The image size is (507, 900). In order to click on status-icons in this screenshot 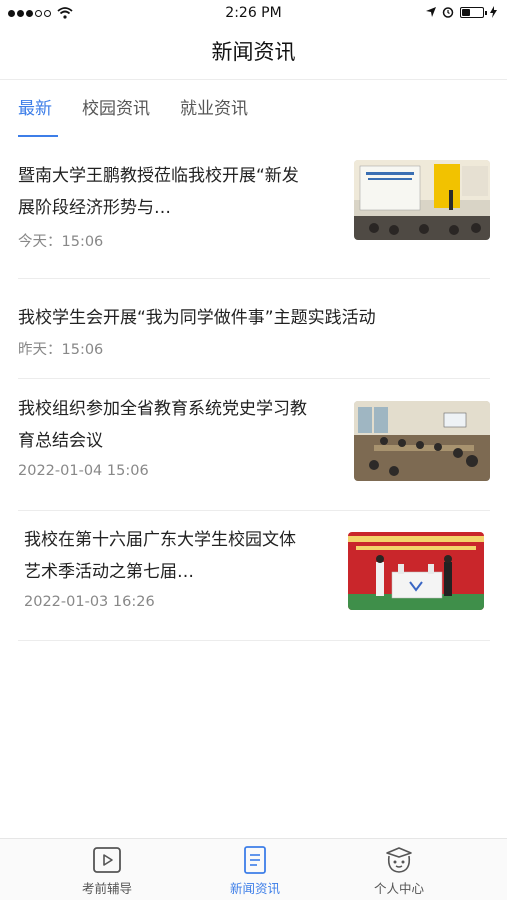, I will do `click(461, 12)`.